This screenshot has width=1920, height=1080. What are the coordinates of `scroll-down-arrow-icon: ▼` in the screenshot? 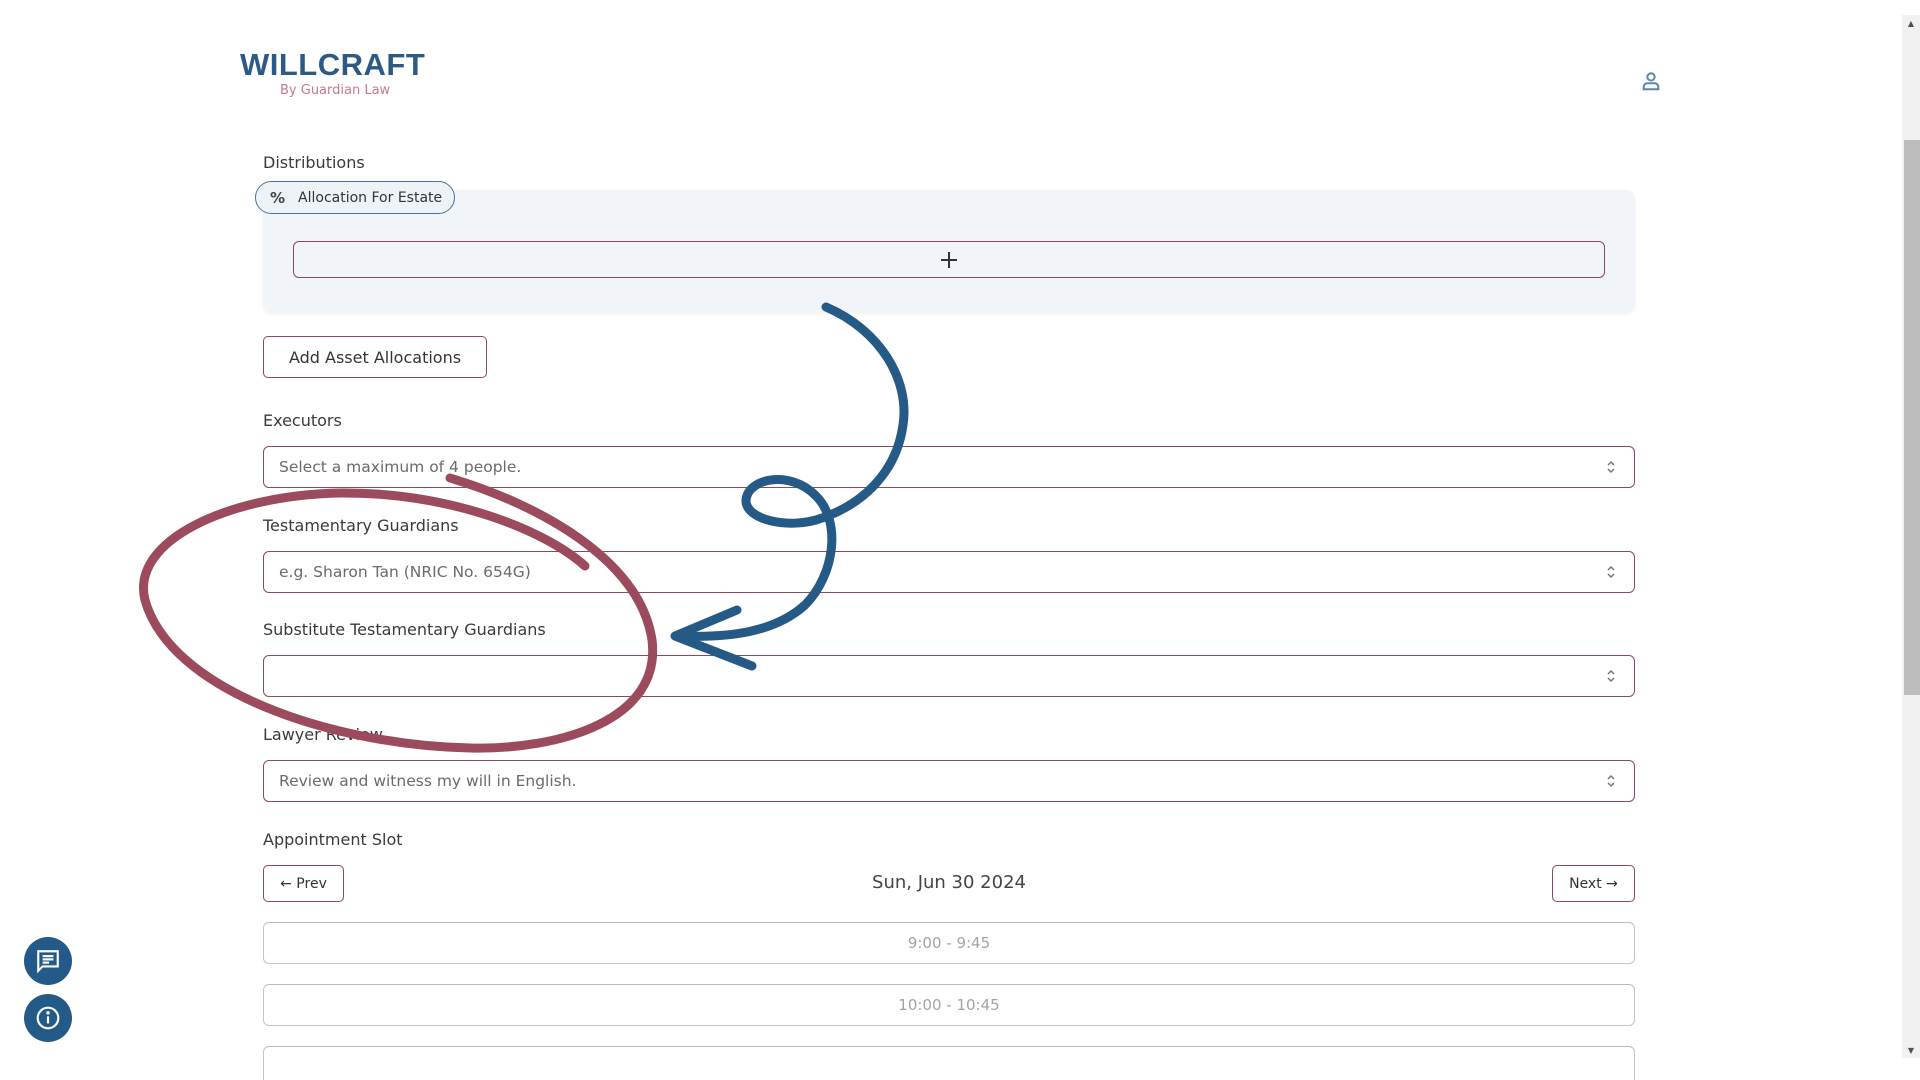 It's located at (1911, 1050).